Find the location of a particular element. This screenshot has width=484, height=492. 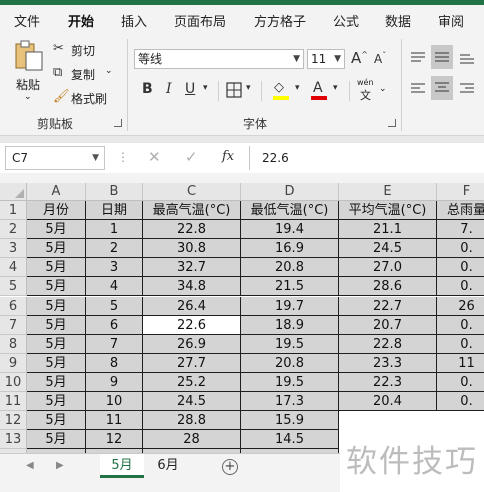

table-cell: 4 is located at coordinates (114, 287).